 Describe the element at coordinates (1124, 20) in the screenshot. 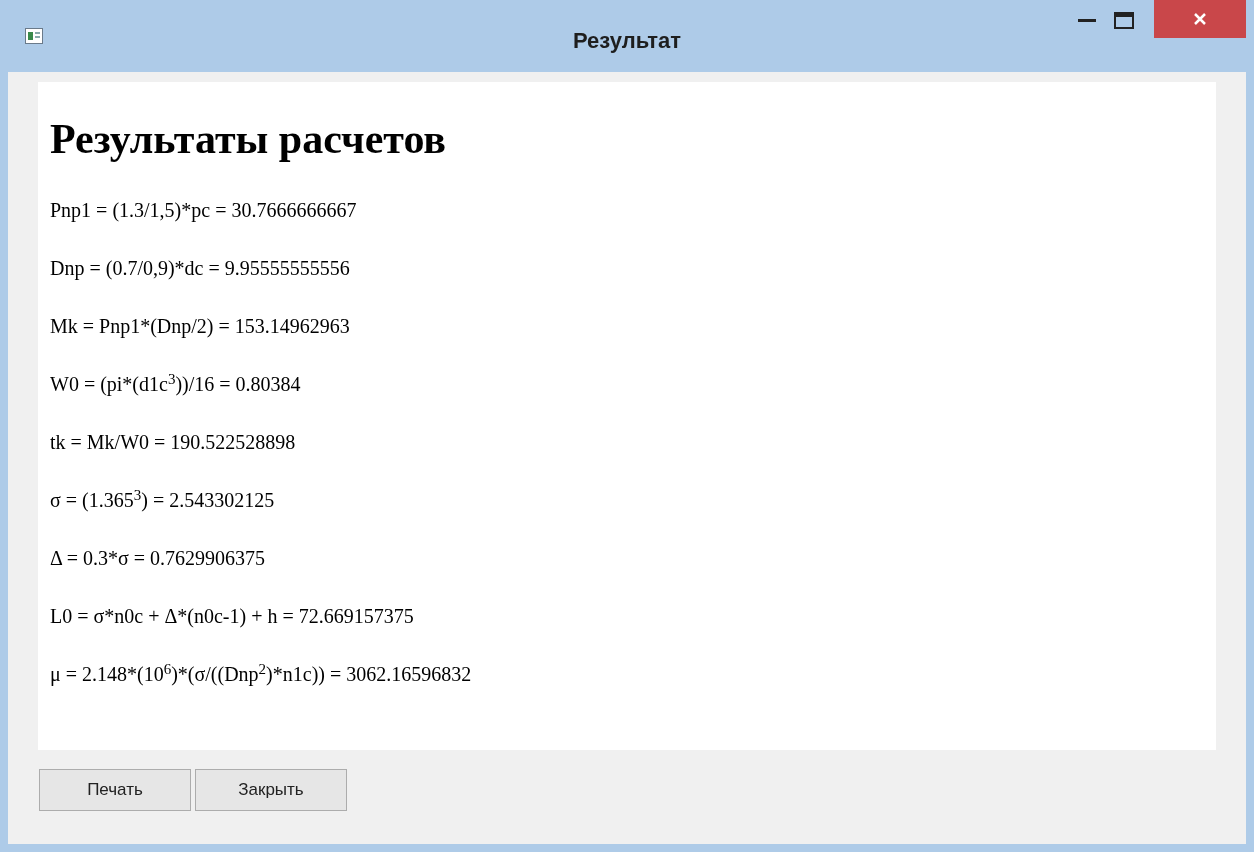

I see `maximize-icon` at that location.